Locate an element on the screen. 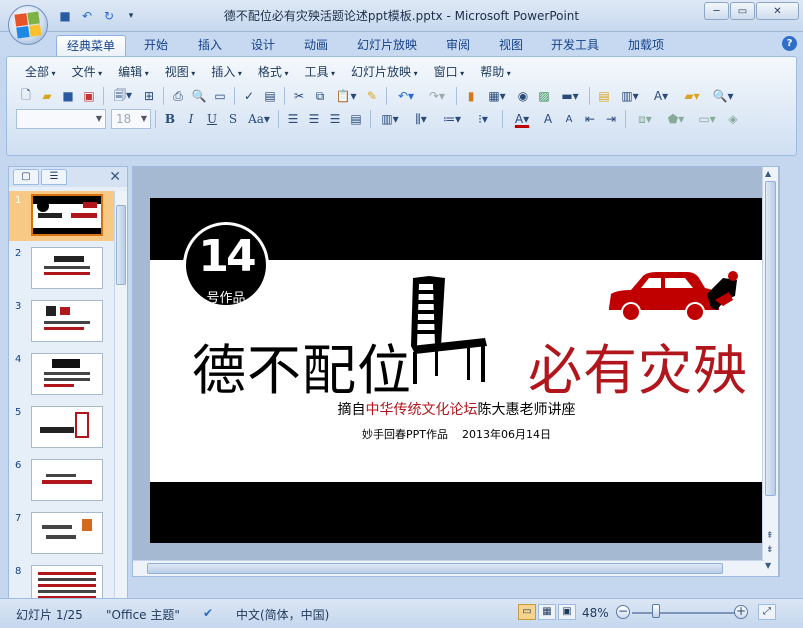  columns-icon: ▥▾ is located at coordinates (390, 119).